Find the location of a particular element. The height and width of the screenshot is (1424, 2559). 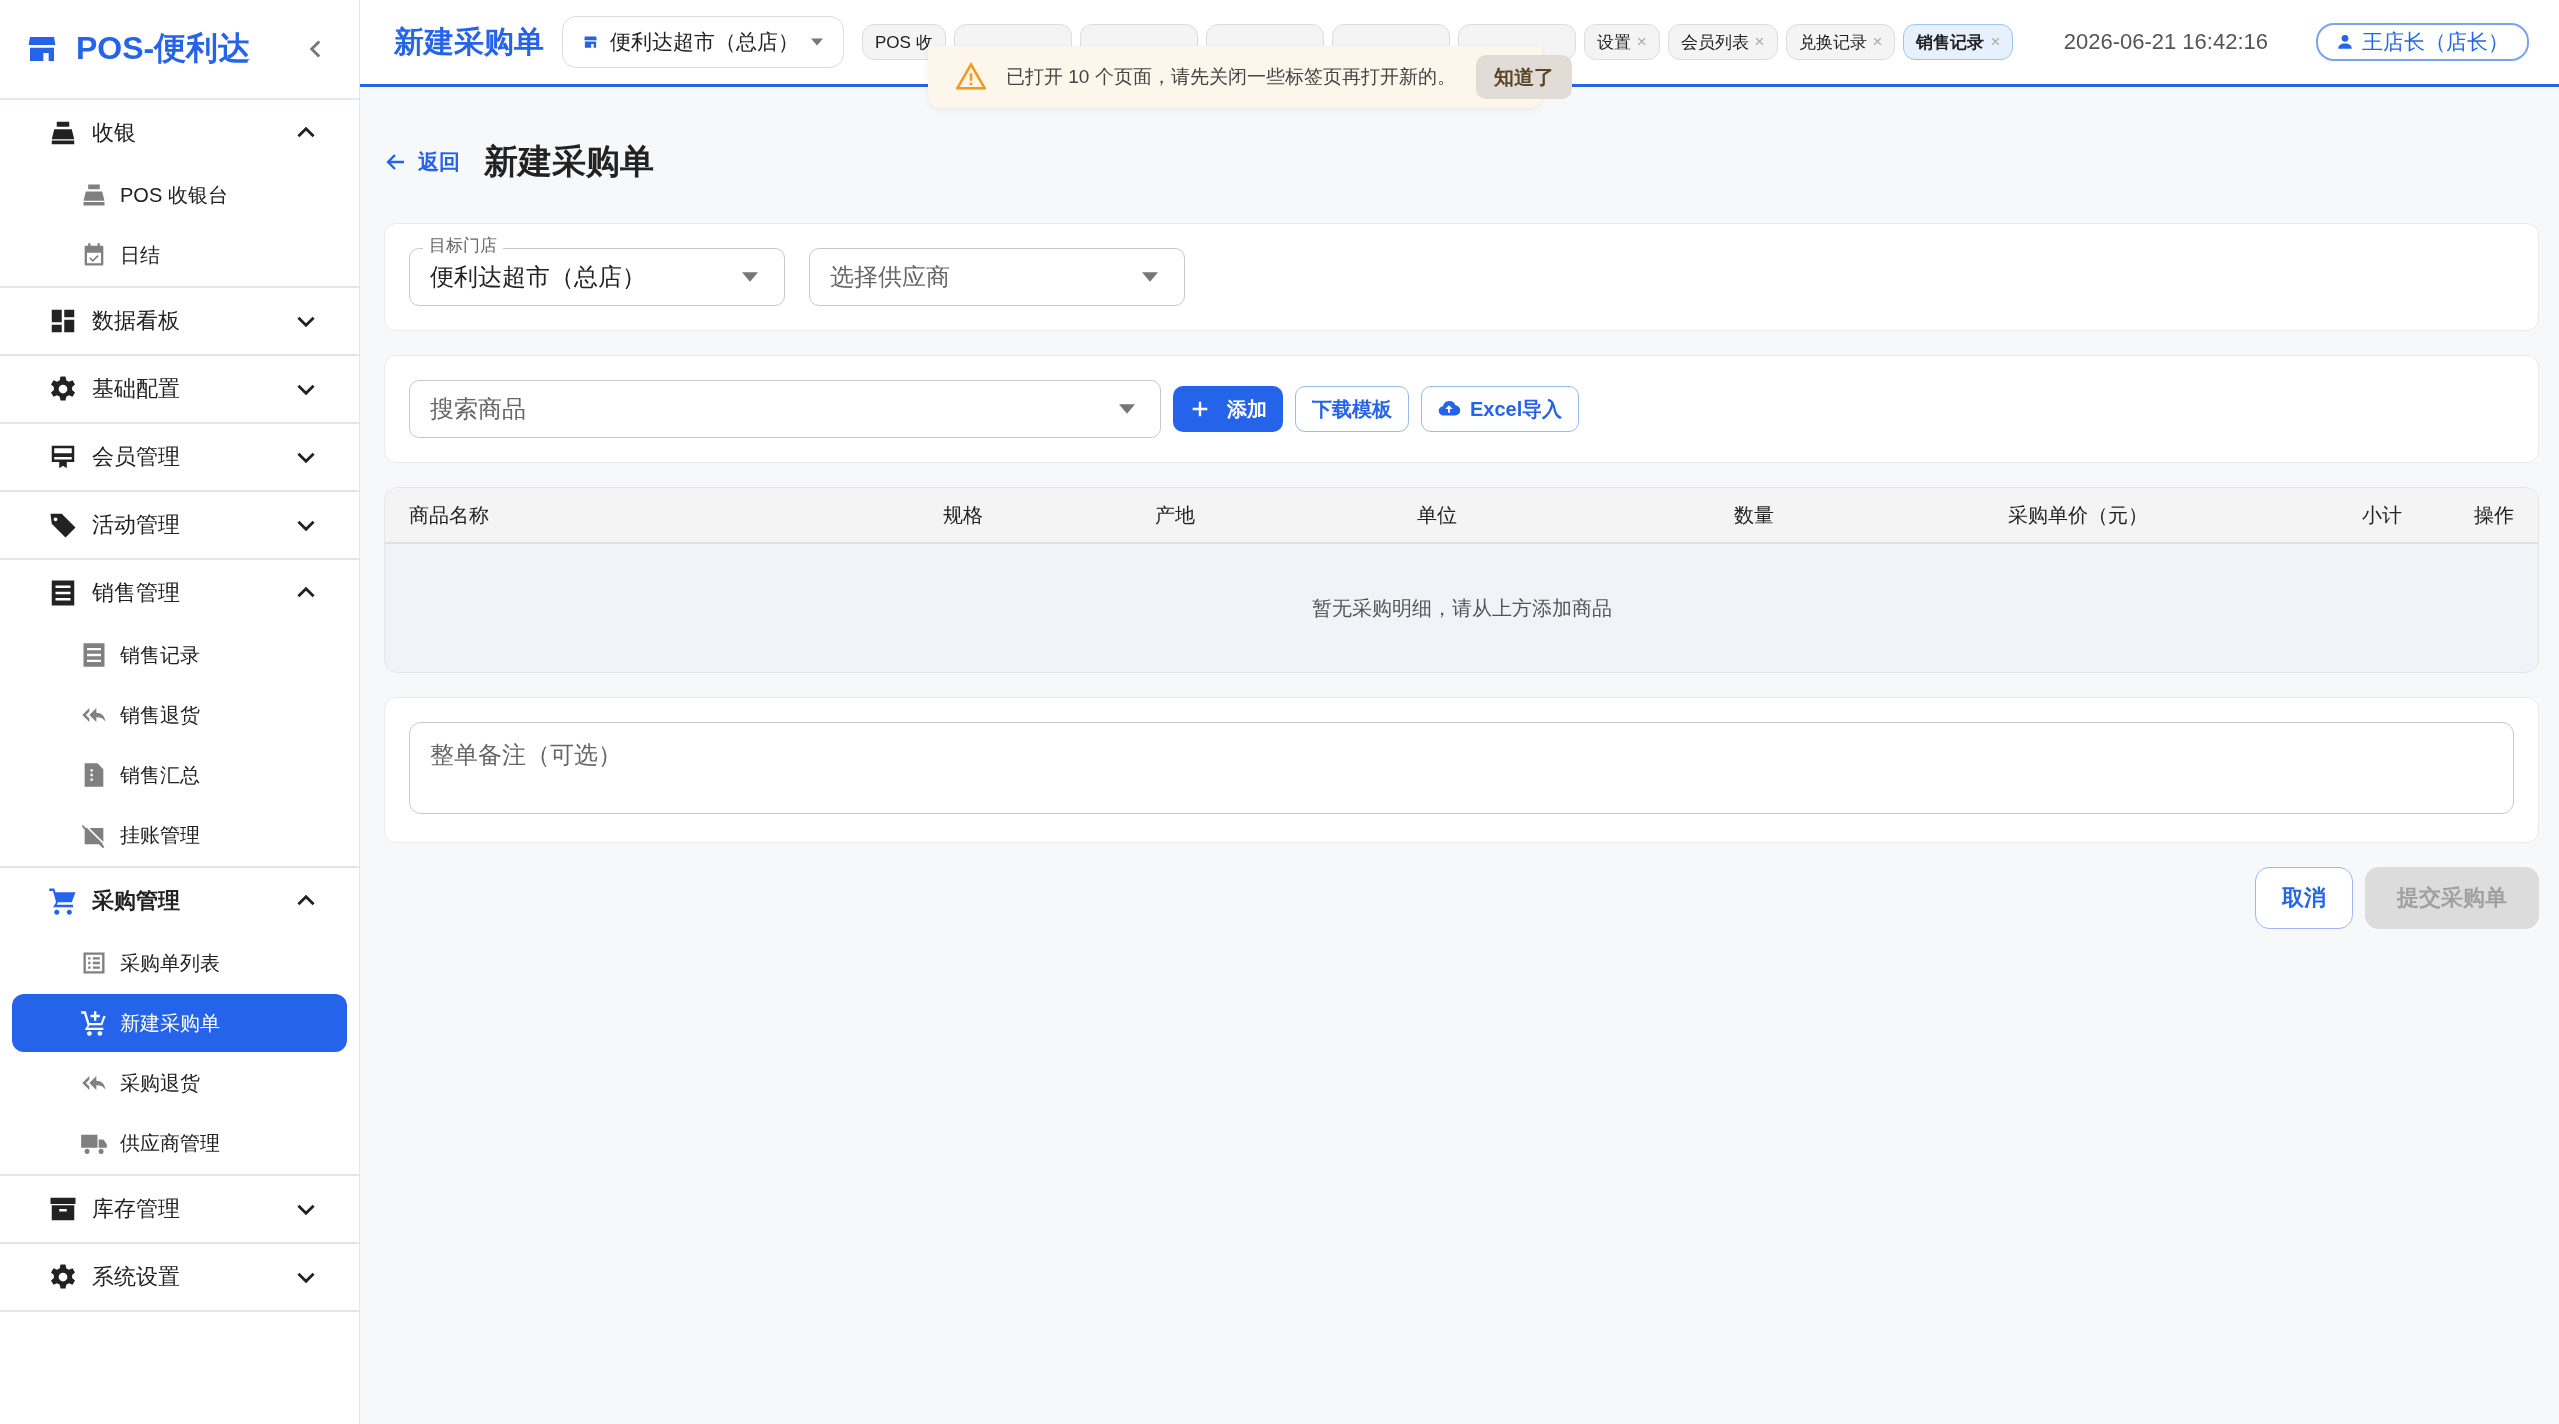

menu-item: 采购单列表 is located at coordinates (179, 963).